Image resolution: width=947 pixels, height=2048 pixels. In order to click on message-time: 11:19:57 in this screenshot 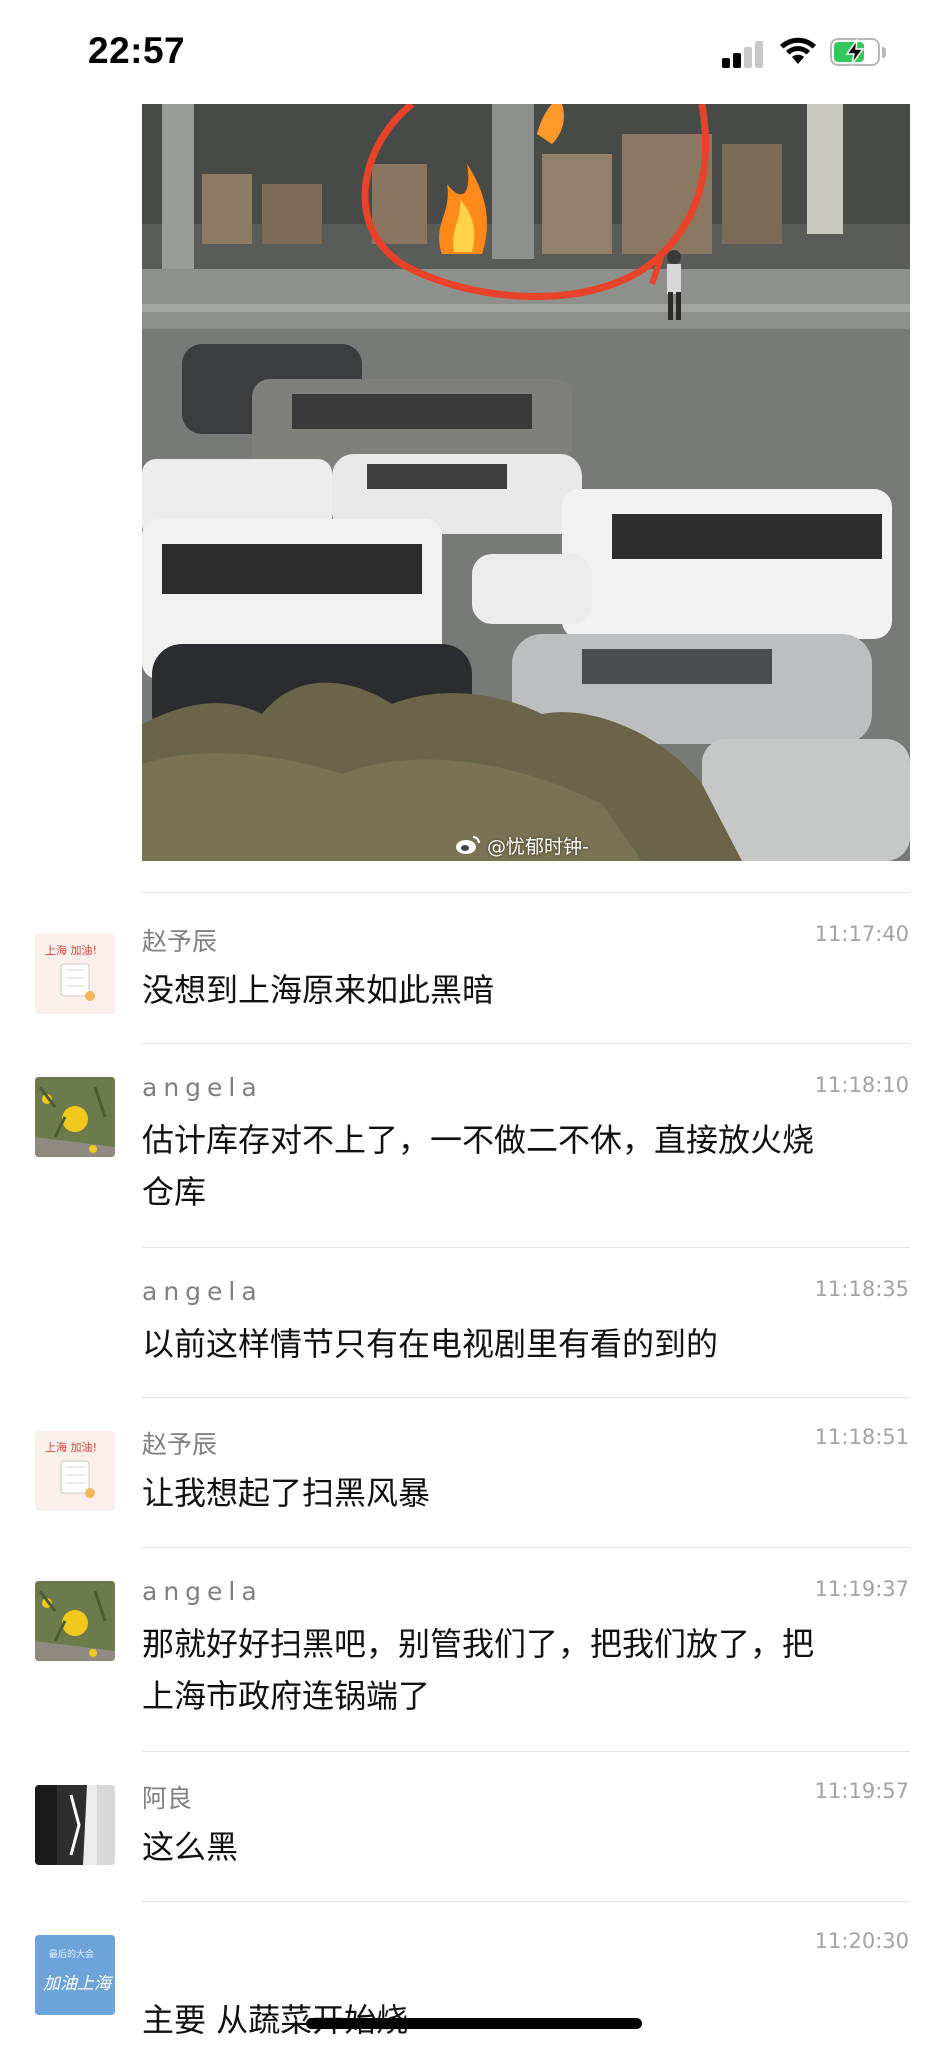, I will do `click(861, 1791)`.